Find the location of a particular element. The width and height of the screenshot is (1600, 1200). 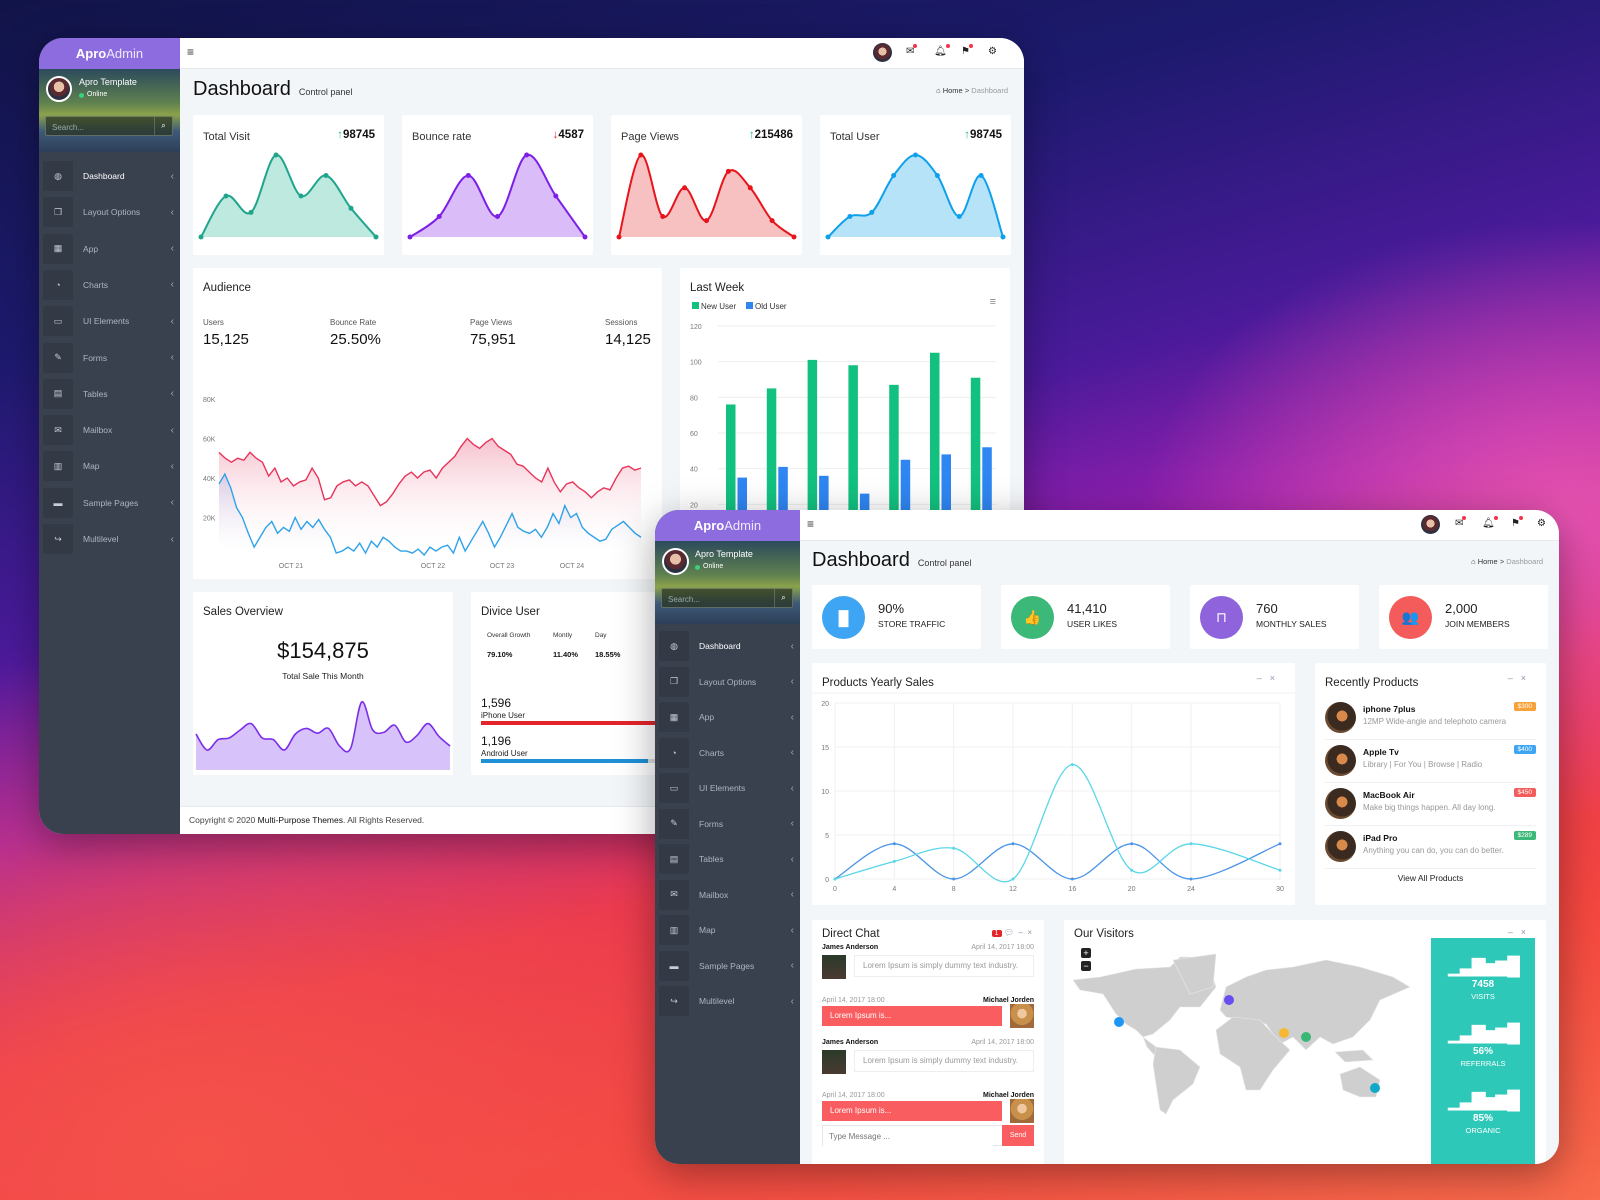

series-line is located at coordinates (1057, 823).